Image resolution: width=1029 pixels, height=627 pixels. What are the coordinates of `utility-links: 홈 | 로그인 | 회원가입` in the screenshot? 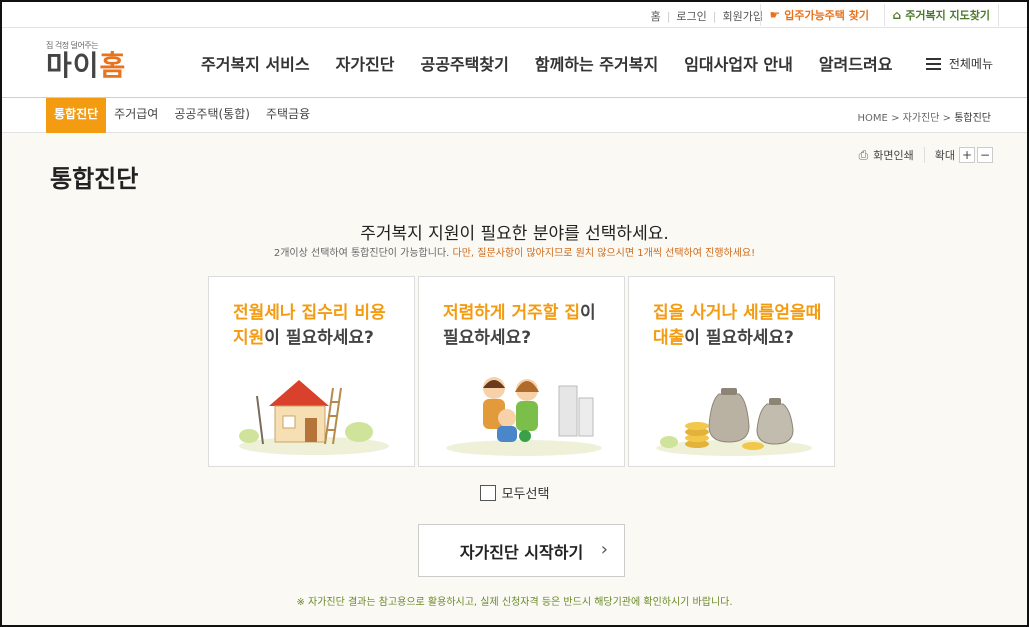 It's located at (707, 16).